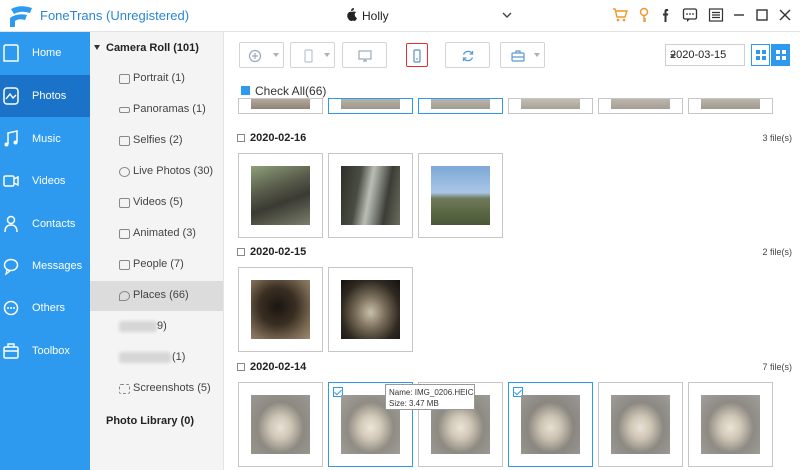  I want to click on album-item-blurred-1: 9), so click(156, 327).